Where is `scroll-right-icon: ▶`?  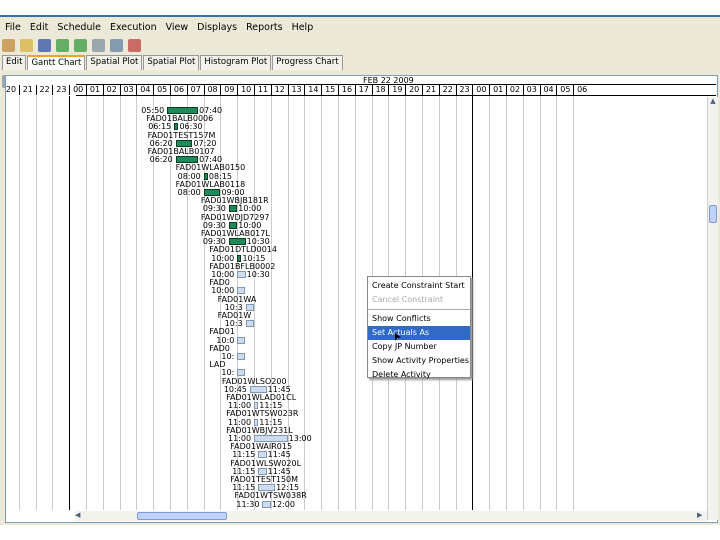
scroll-right-icon: ▶ is located at coordinates (702, 515).